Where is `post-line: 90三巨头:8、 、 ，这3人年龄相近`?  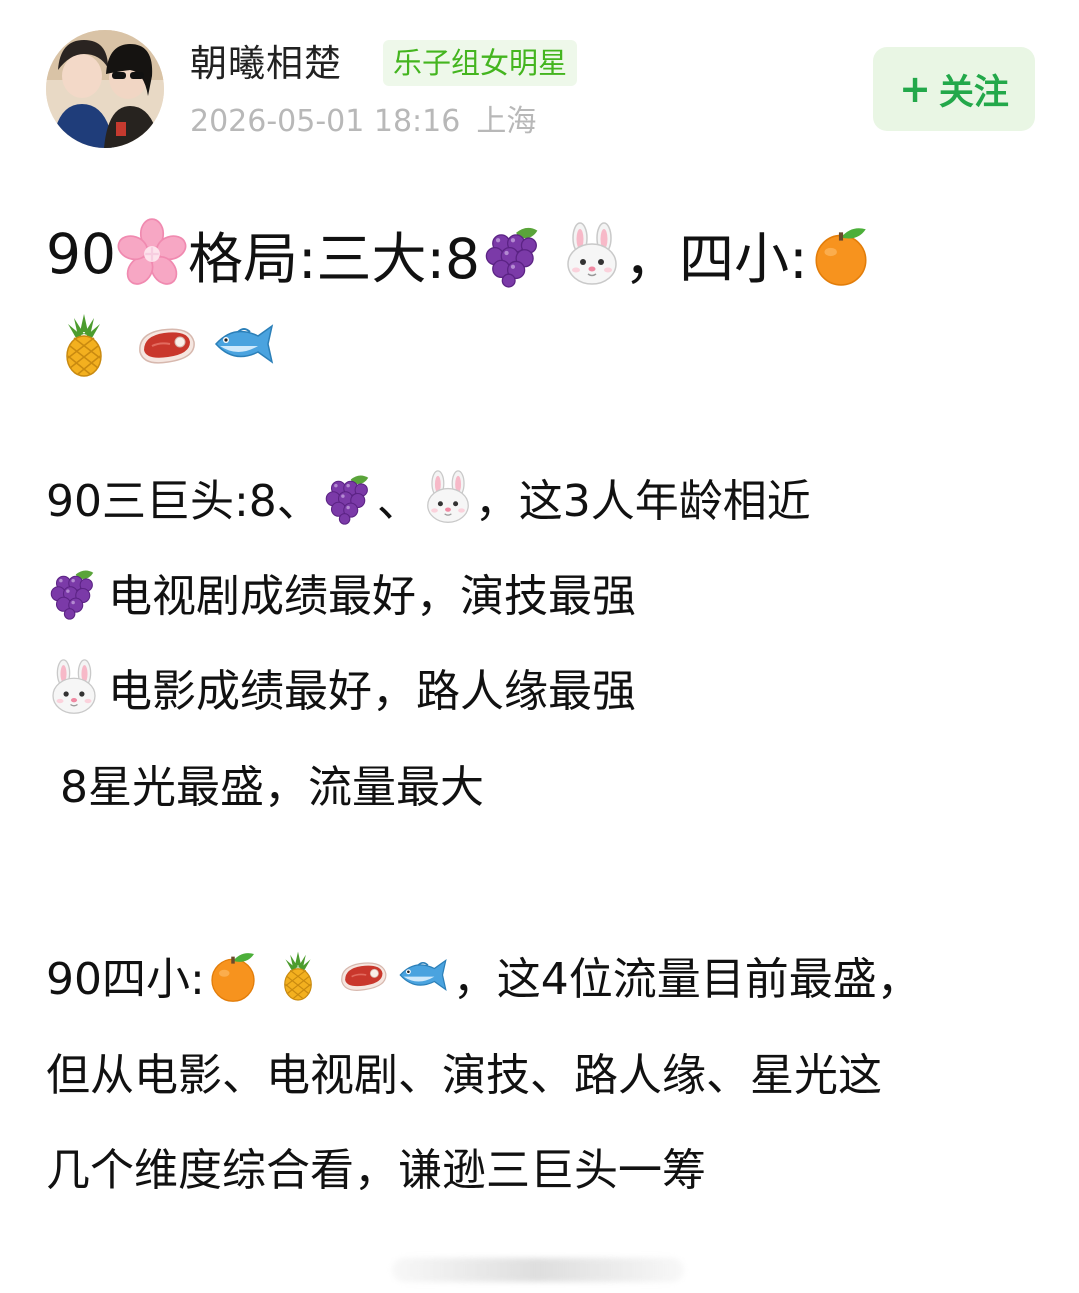 post-line: 90三巨头:8、 、 ，这3人年龄相近 is located at coordinates (428, 497).